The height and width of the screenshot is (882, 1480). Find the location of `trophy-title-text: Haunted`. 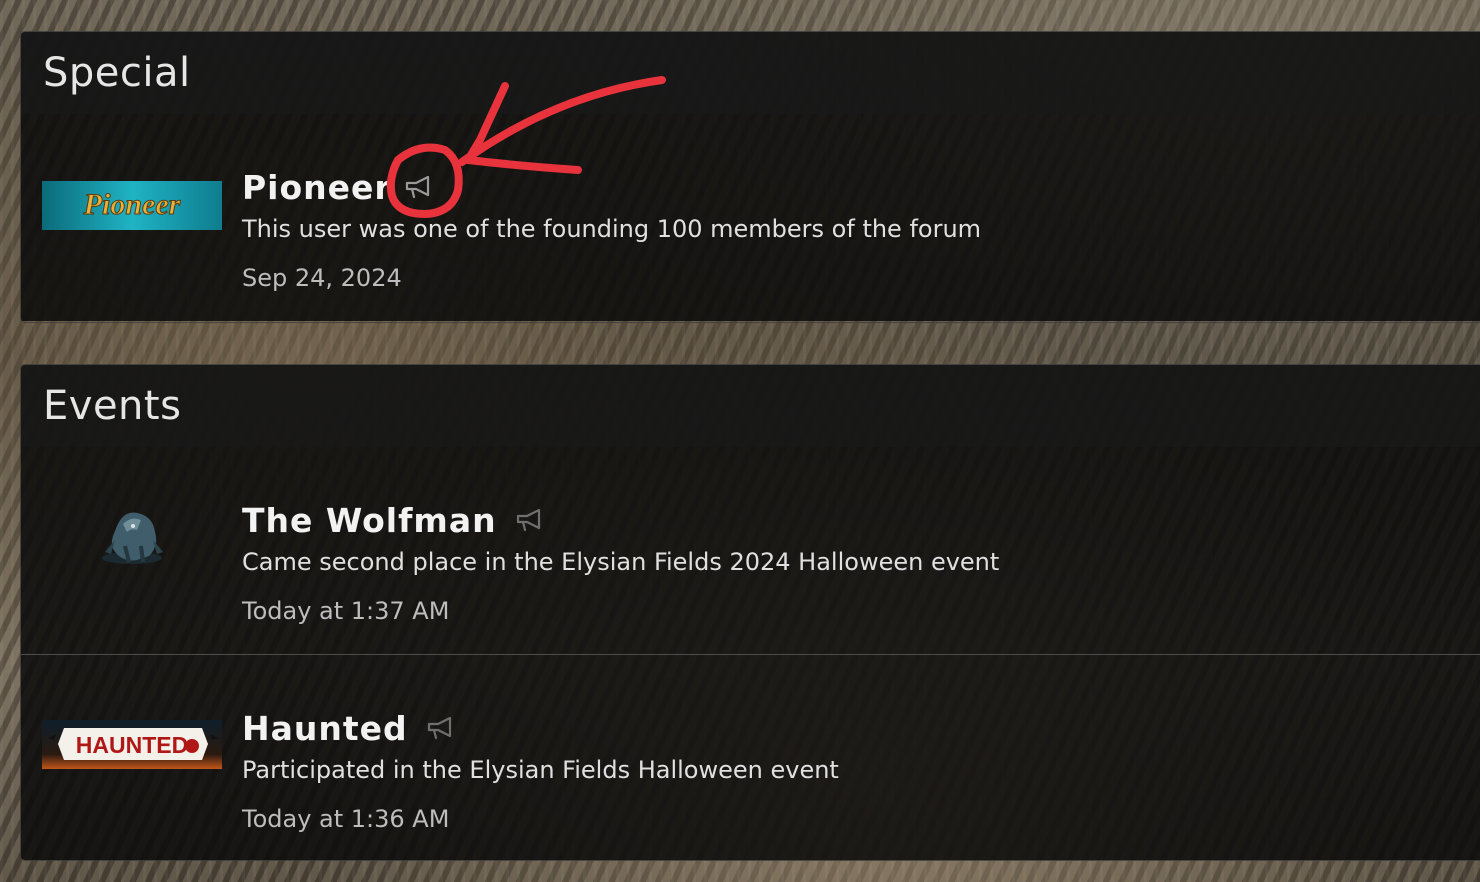

trophy-title-text: Haunted is located at coordinates (325, 728).